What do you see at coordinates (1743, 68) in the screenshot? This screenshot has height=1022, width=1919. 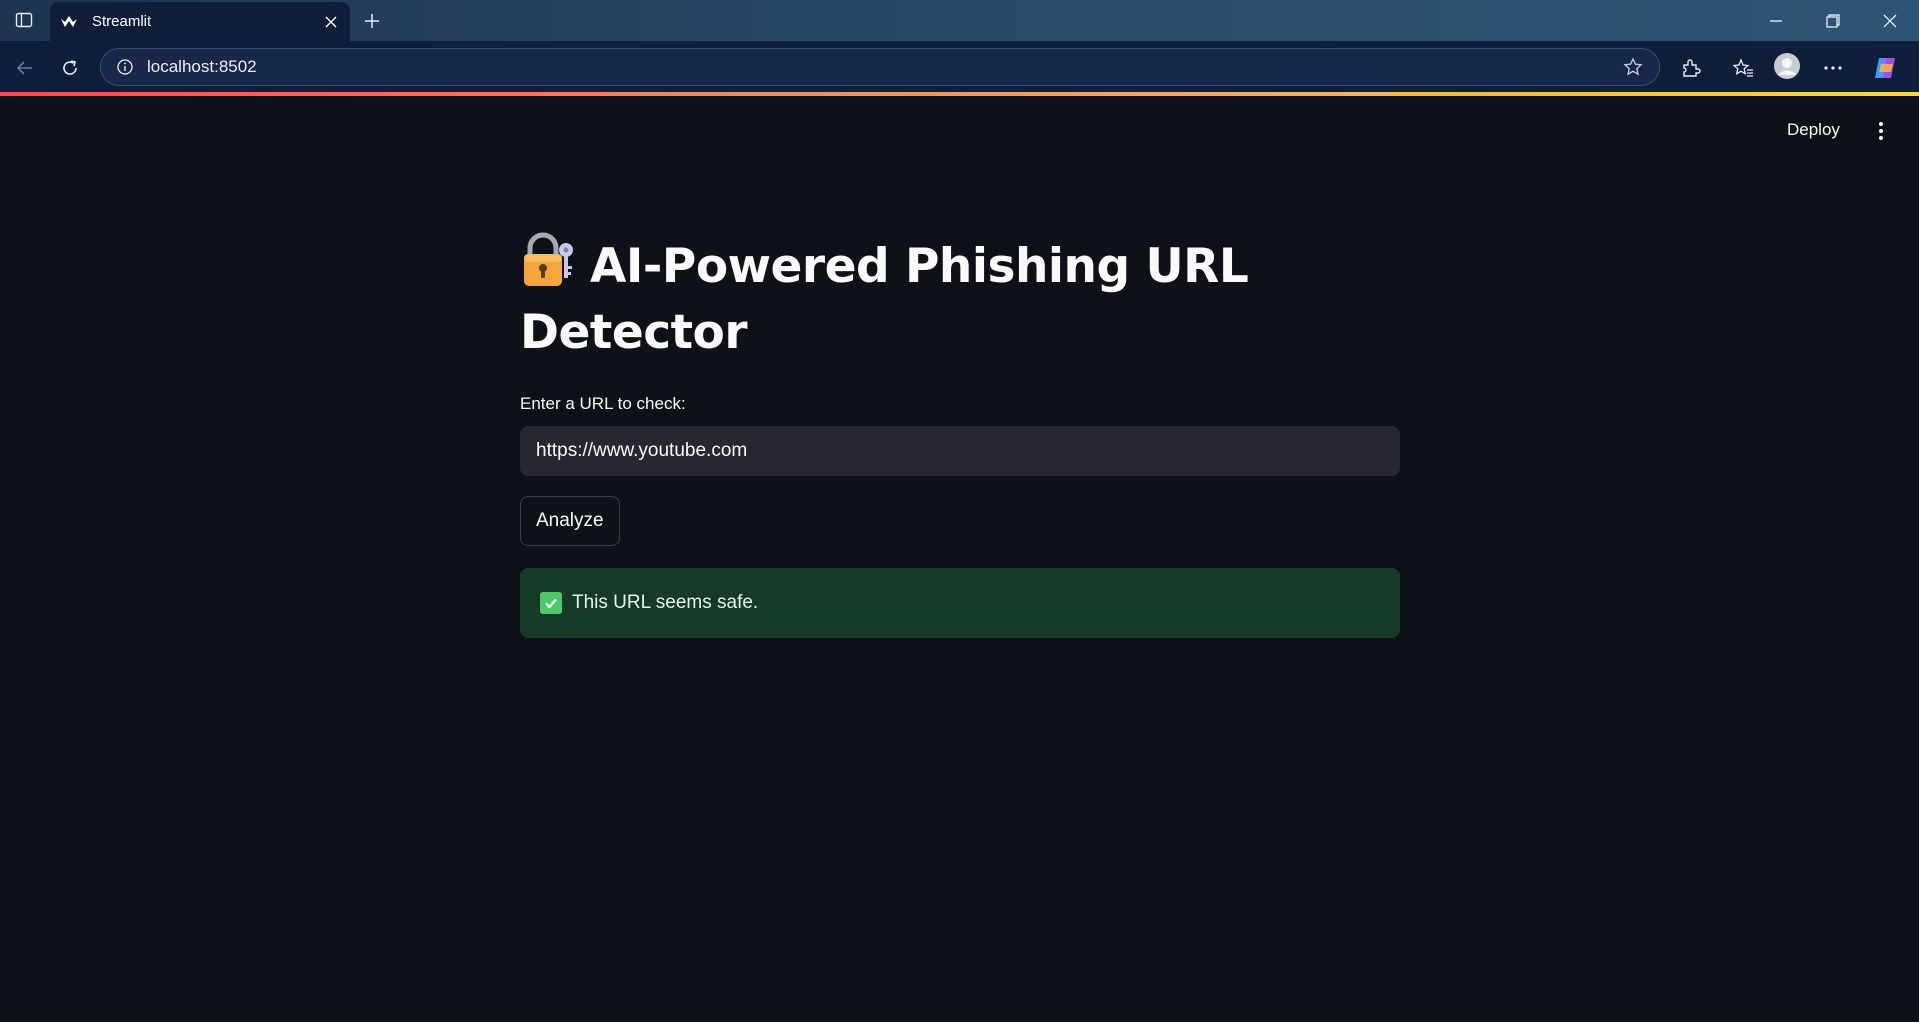 I see `favorites-icon` at bounding box center [1743, 68].